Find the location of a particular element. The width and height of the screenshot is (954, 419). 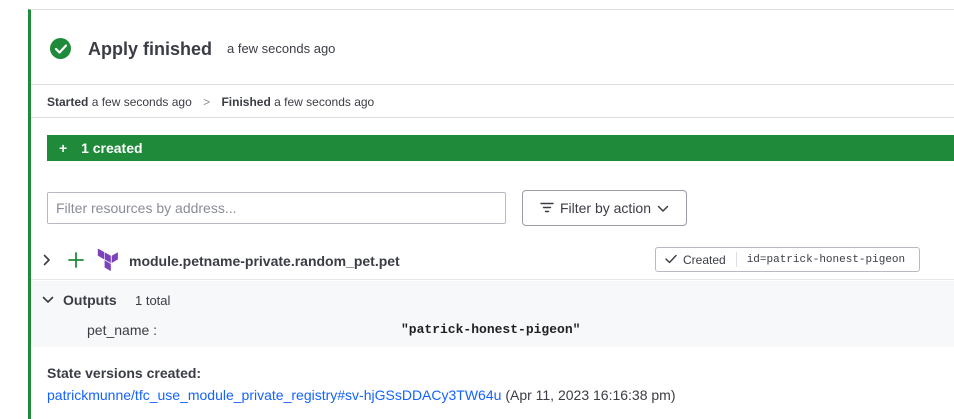

started-time: a few seconds ago is located at coordinates (141, 102).